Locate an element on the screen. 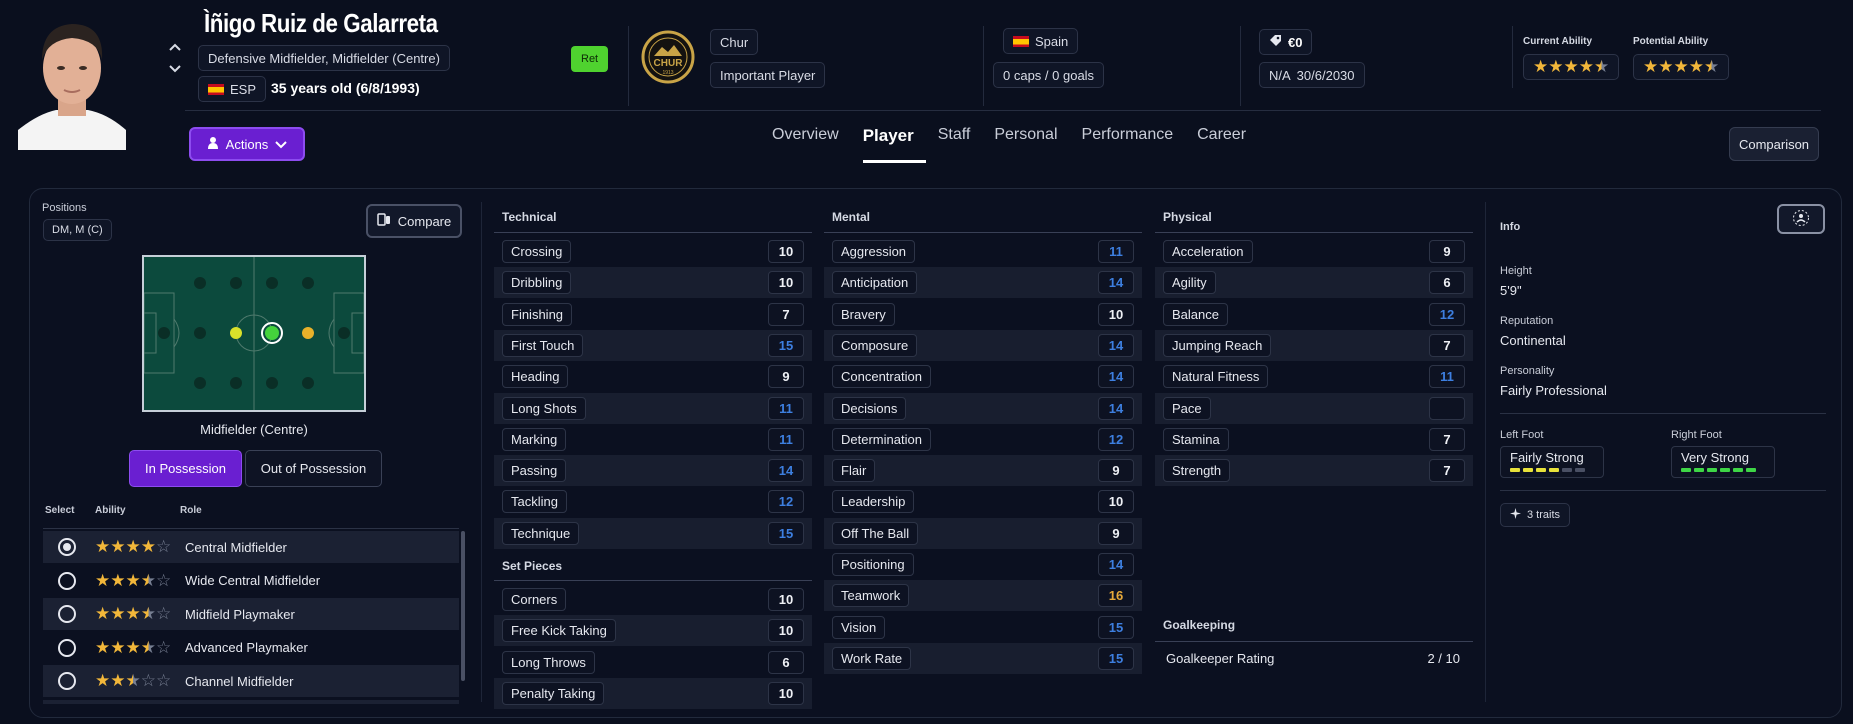  attribute-row: Free Kick Taking 10 is located at coordinates (653, 631).